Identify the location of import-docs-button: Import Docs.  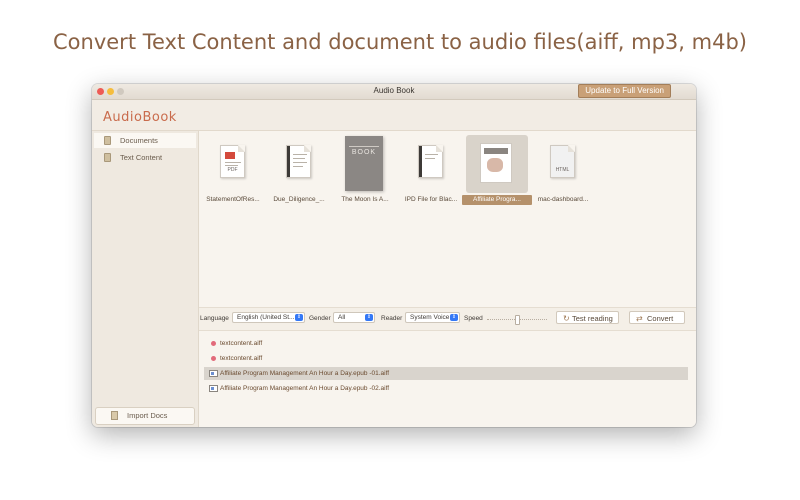
(145, 416).